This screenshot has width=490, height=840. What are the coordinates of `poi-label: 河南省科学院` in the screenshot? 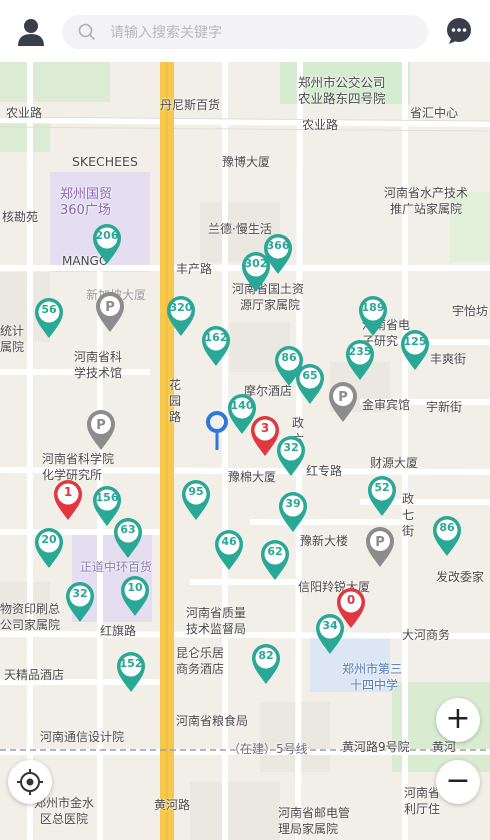 It's located at (78, 459).